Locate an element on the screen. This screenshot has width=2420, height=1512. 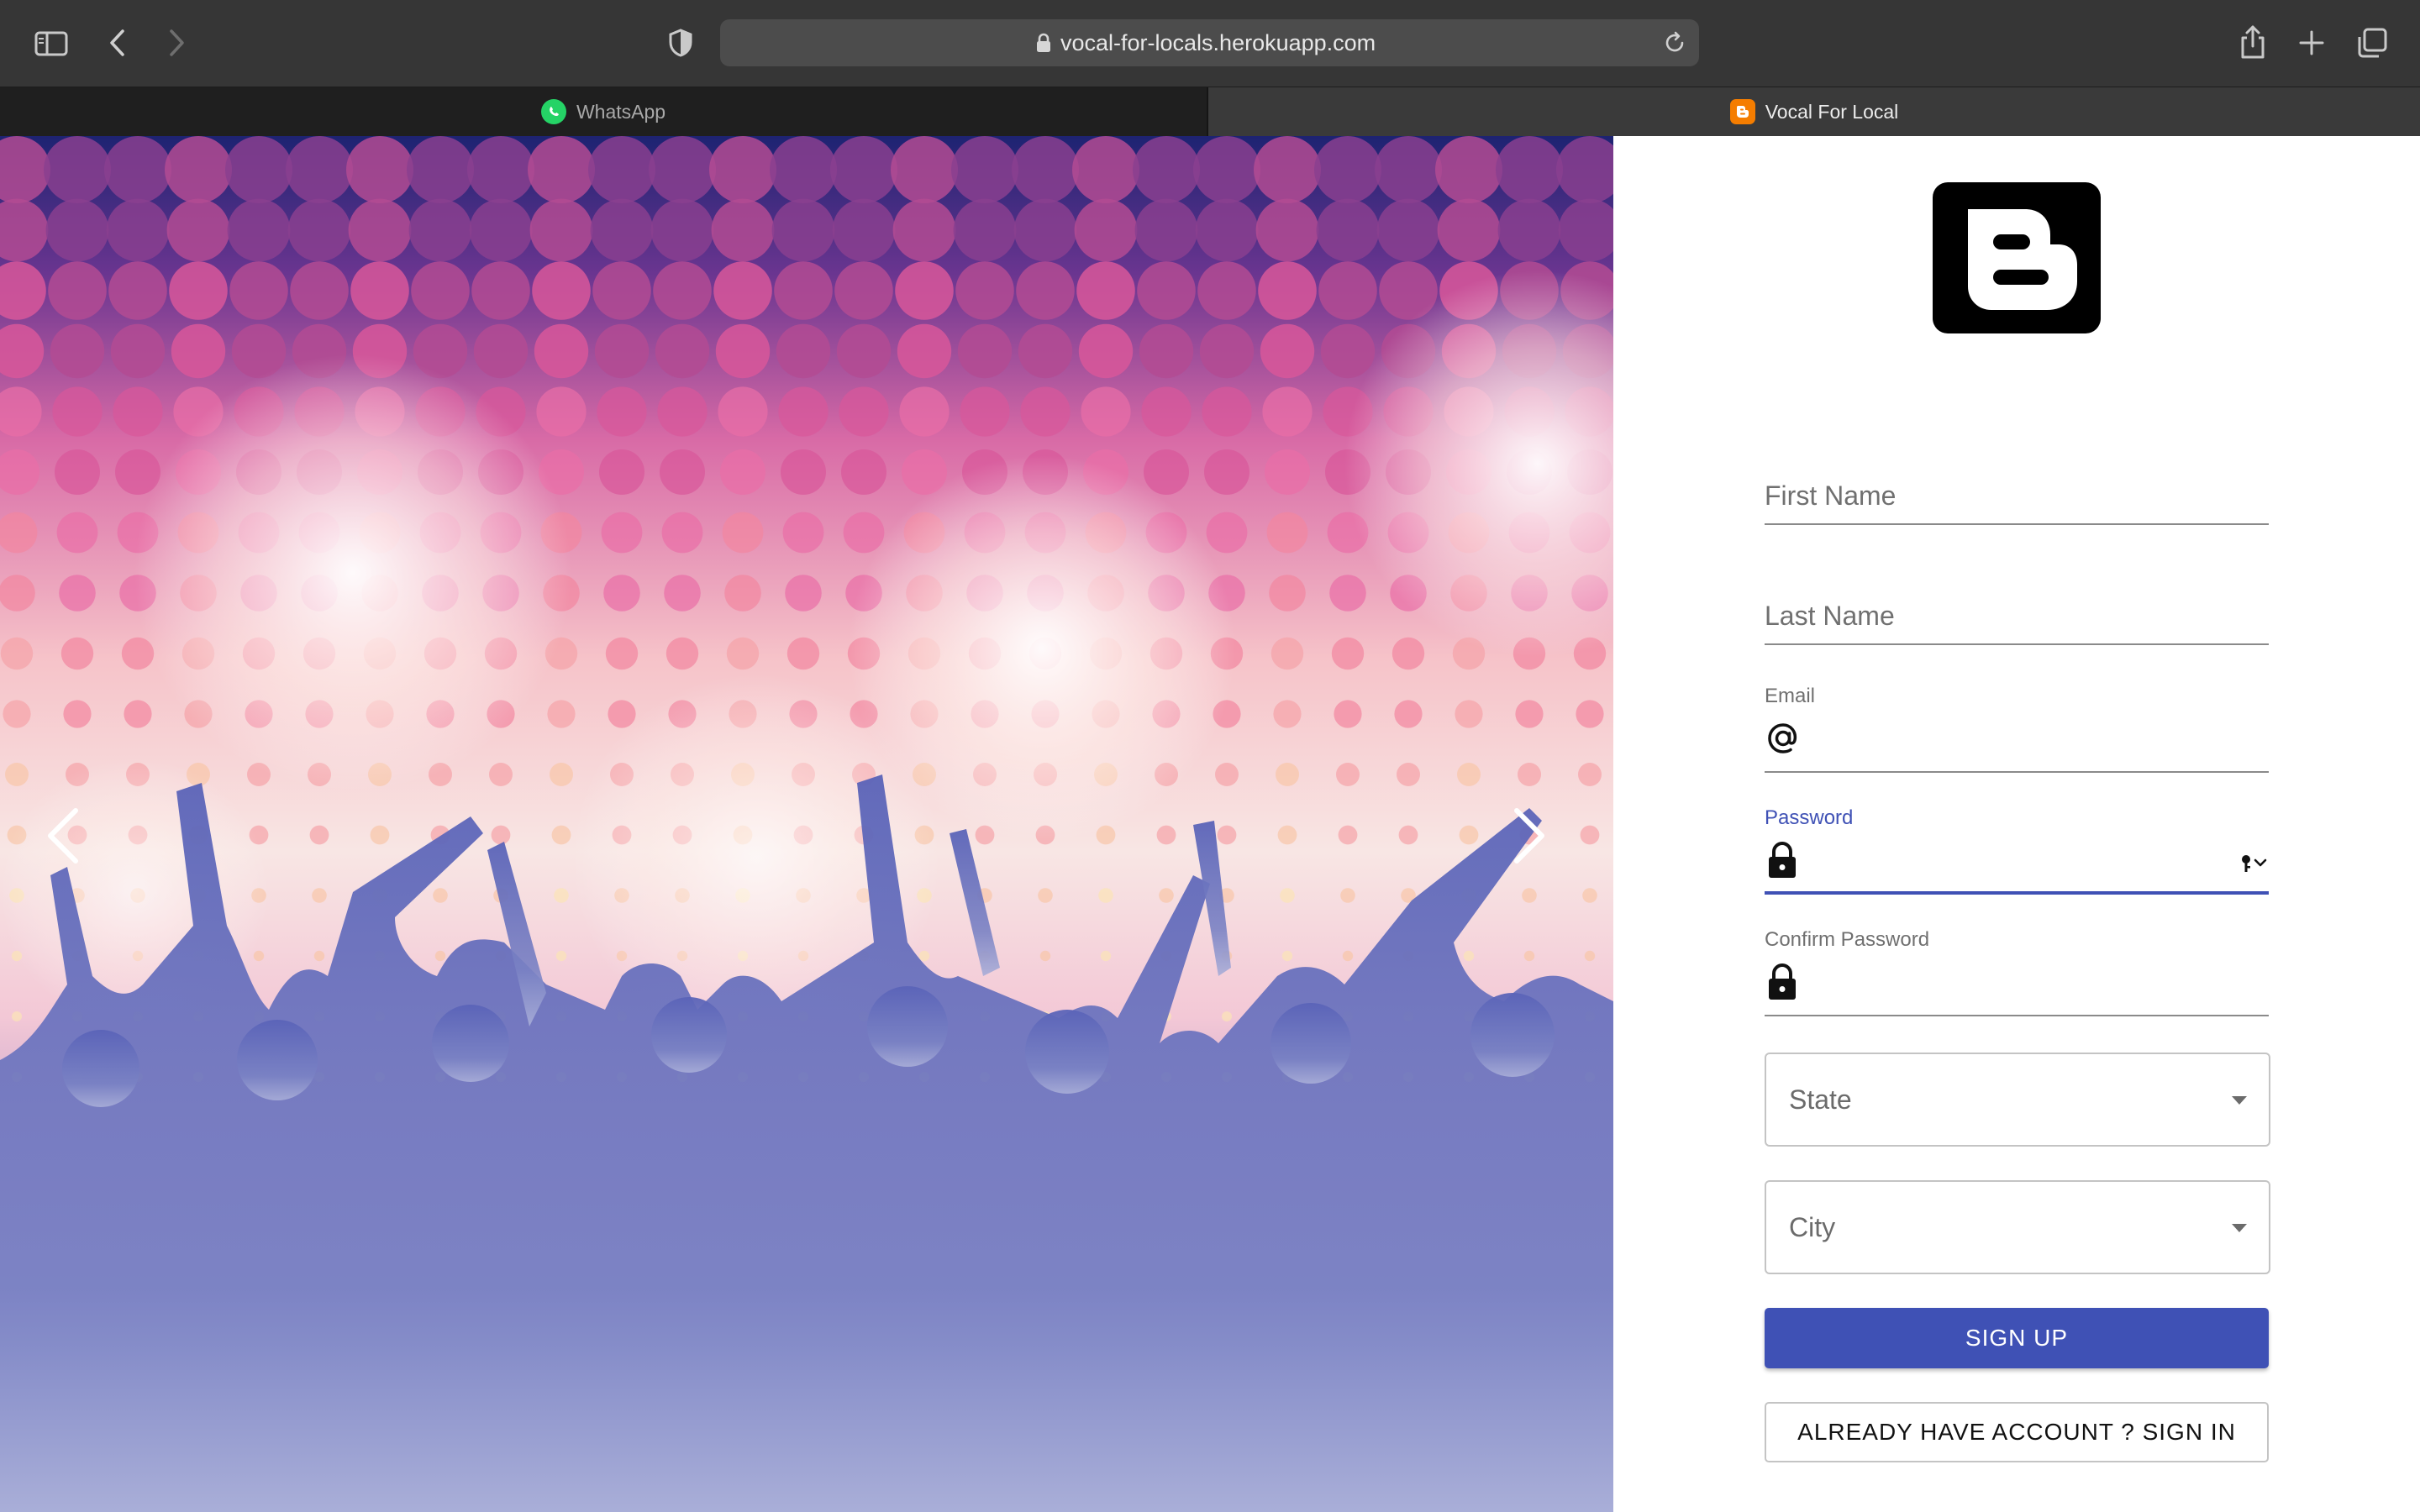
new-tab-icon is located at coordinates (2312, 43).